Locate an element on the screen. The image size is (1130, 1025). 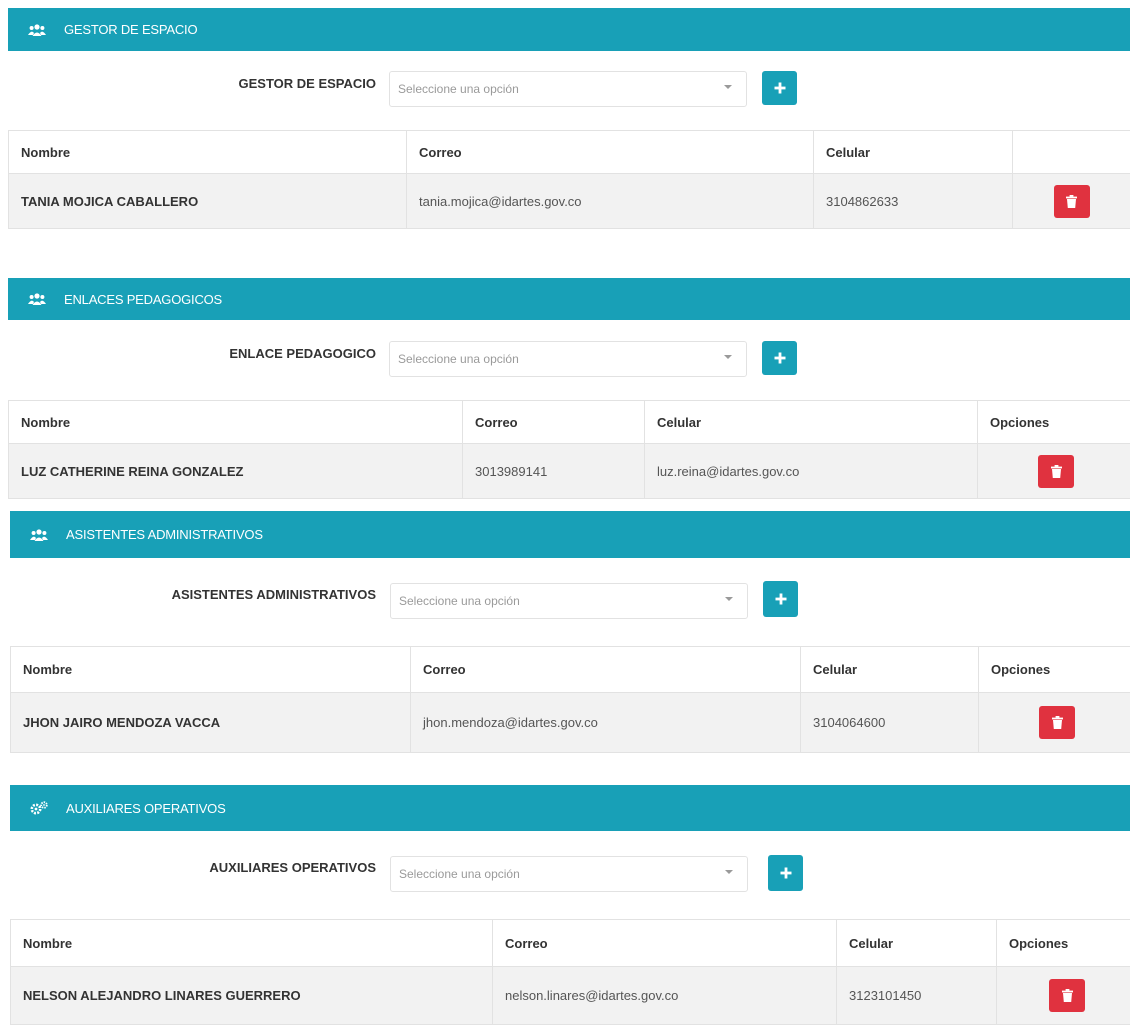
section-header-asistentes-administrativos: ASISTENTES ADMINISTRATIVOS is located at coordinates (570, 534).